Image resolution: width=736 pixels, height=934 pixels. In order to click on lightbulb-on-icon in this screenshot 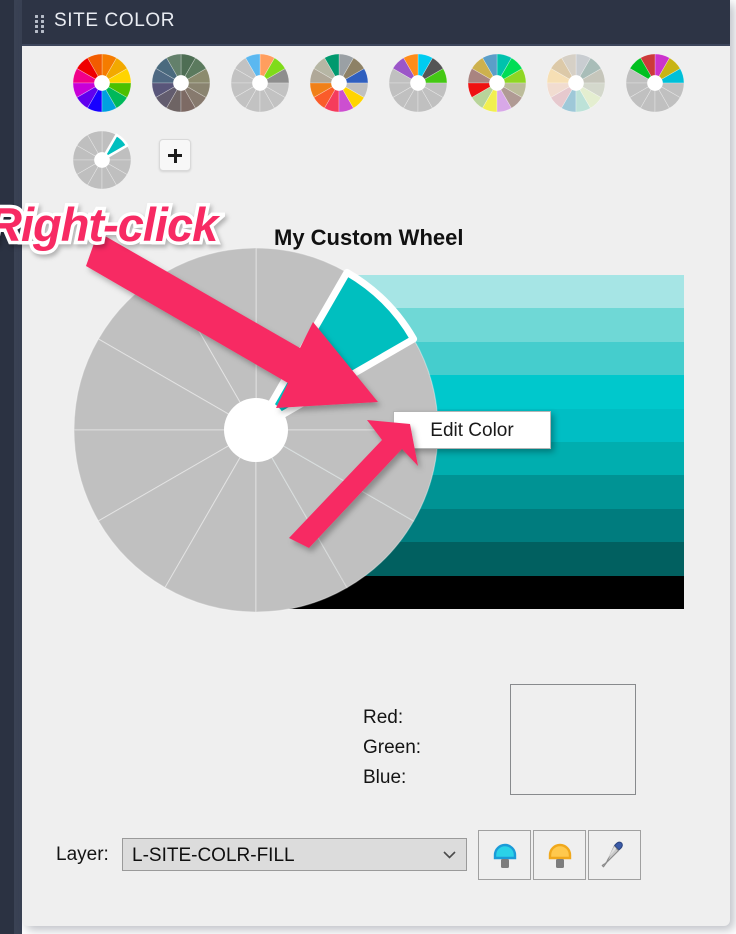, I will do `click(504, 855)`.